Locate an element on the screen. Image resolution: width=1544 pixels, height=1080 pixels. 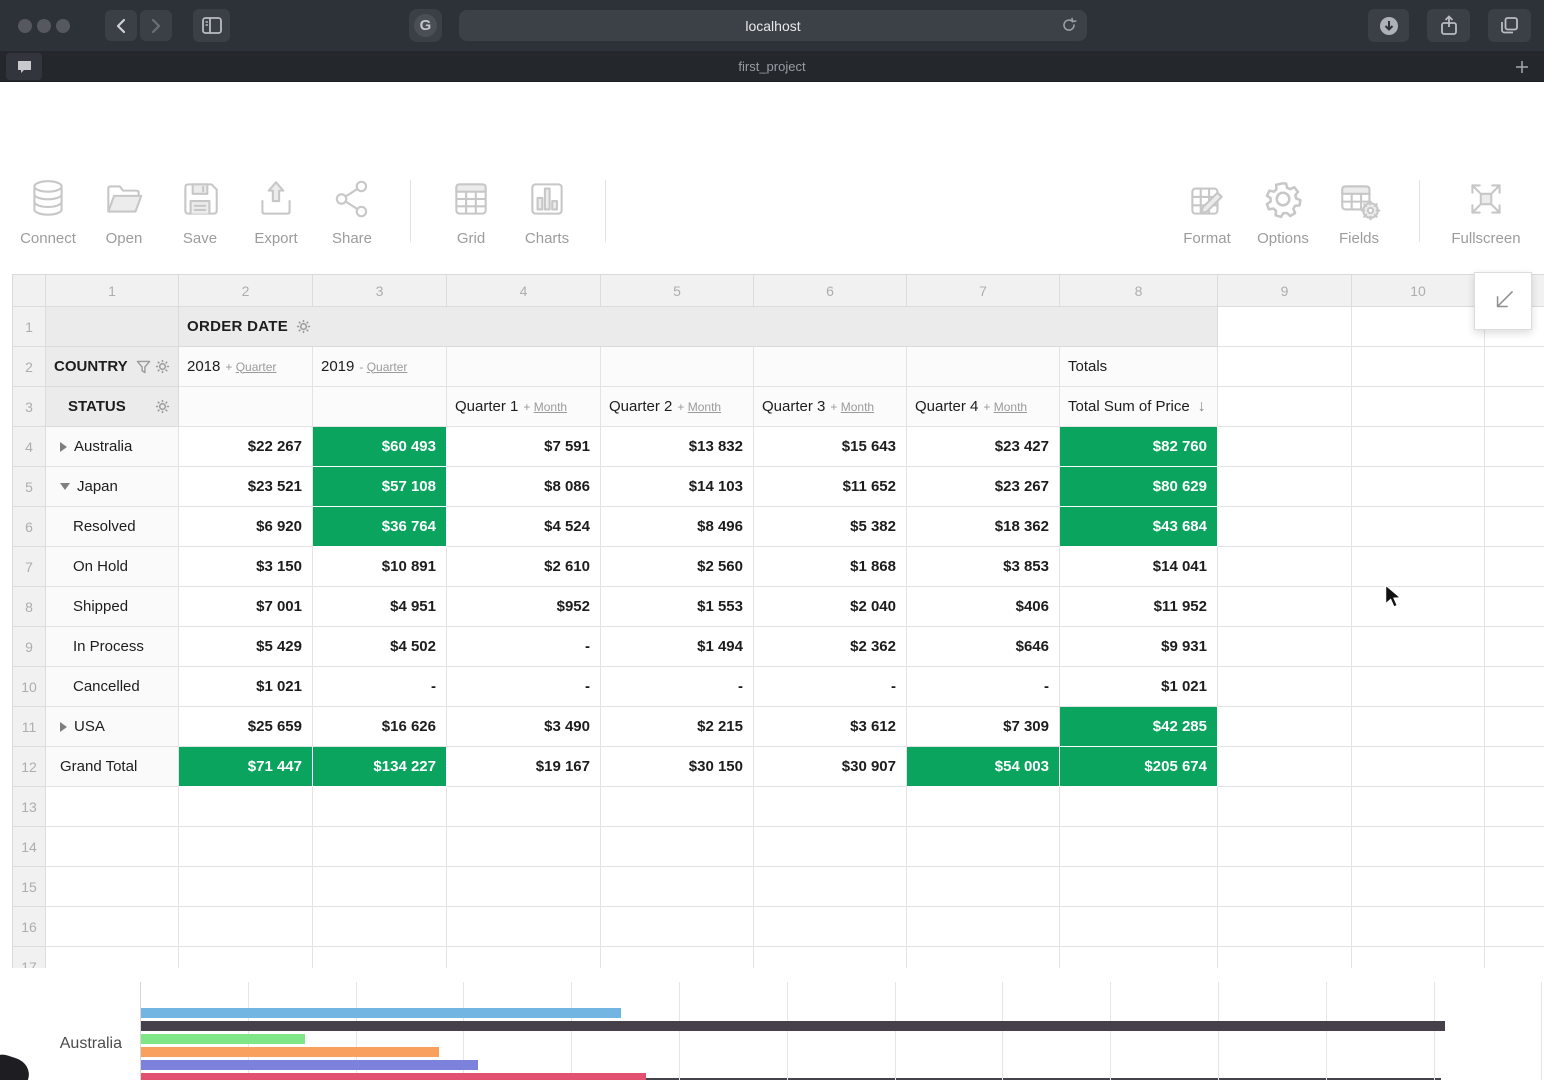
pivot-value-cell: $8 086 is located at coordinates (524, 487).